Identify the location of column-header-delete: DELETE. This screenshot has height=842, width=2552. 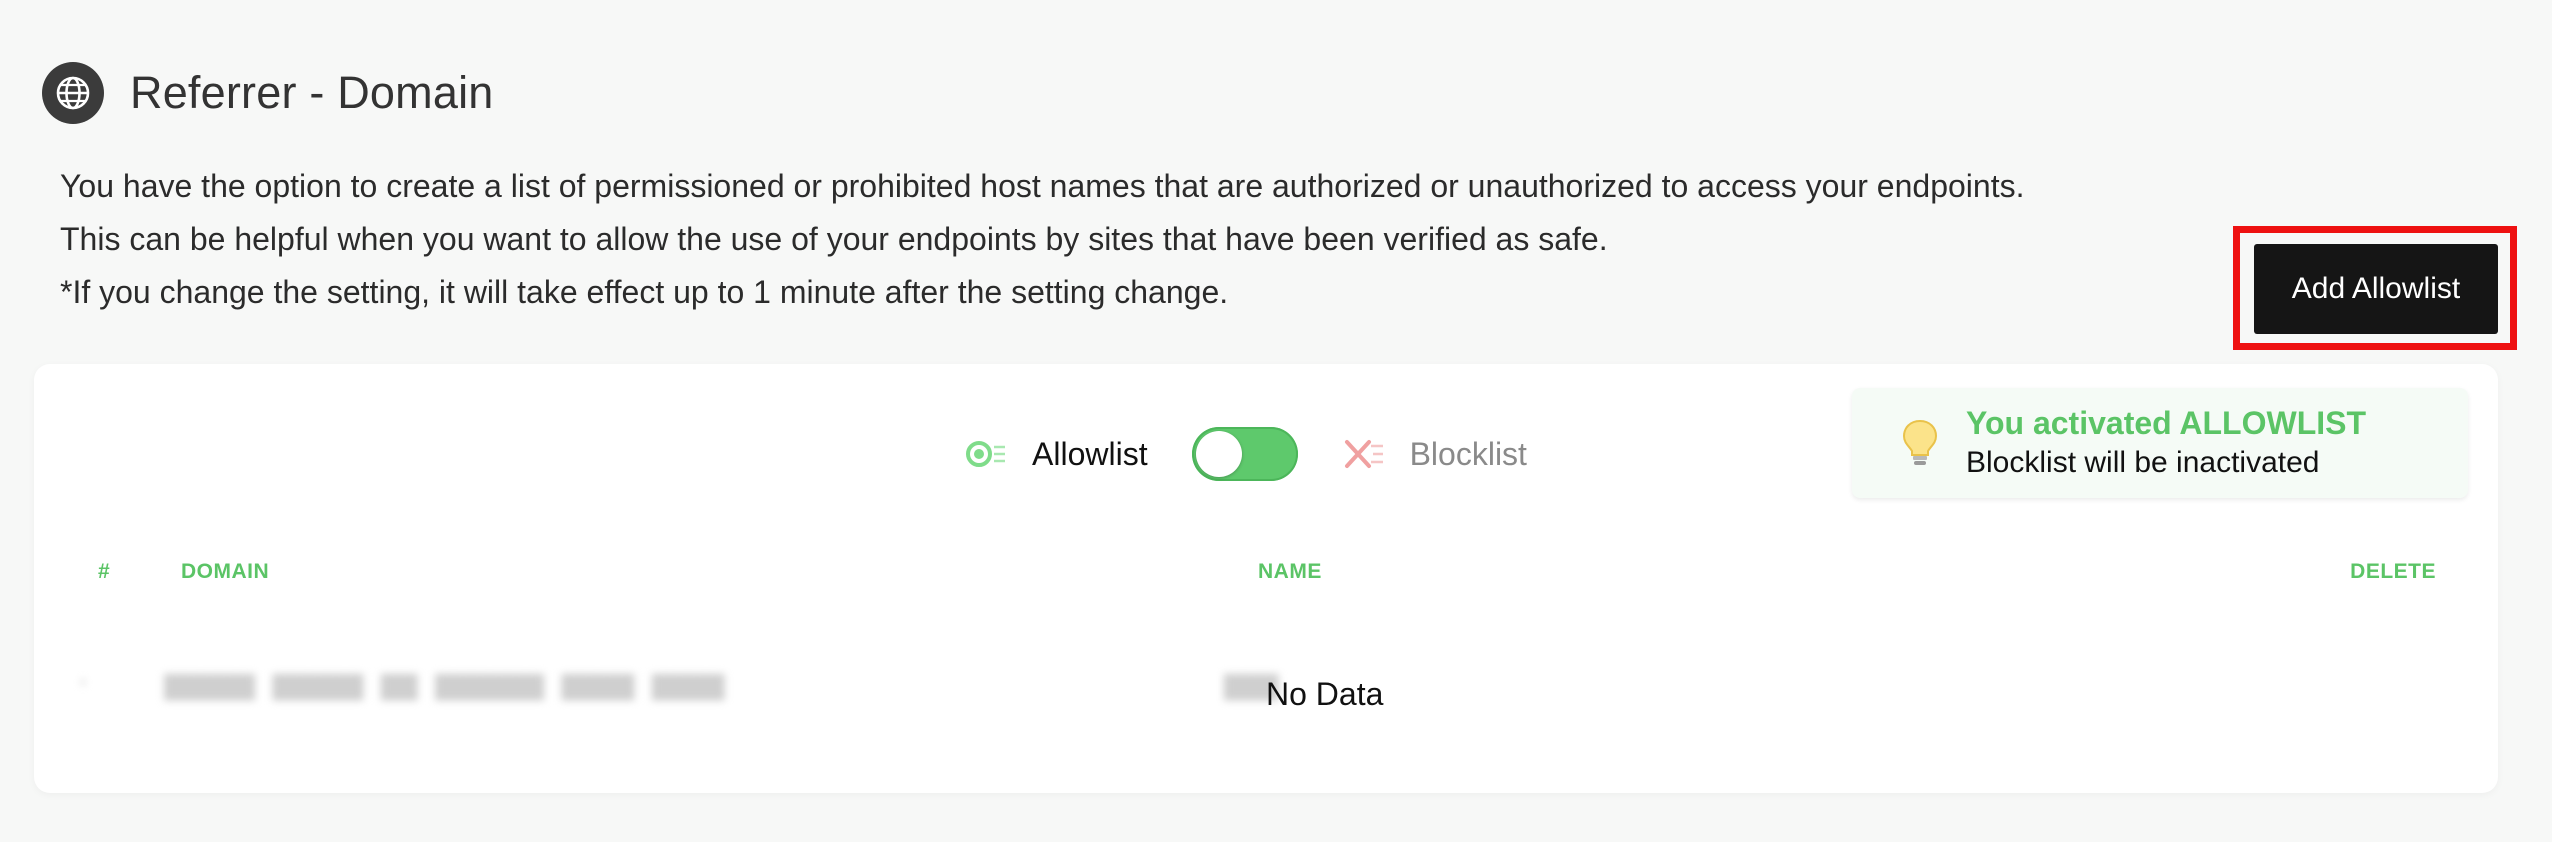
(2393, 571).